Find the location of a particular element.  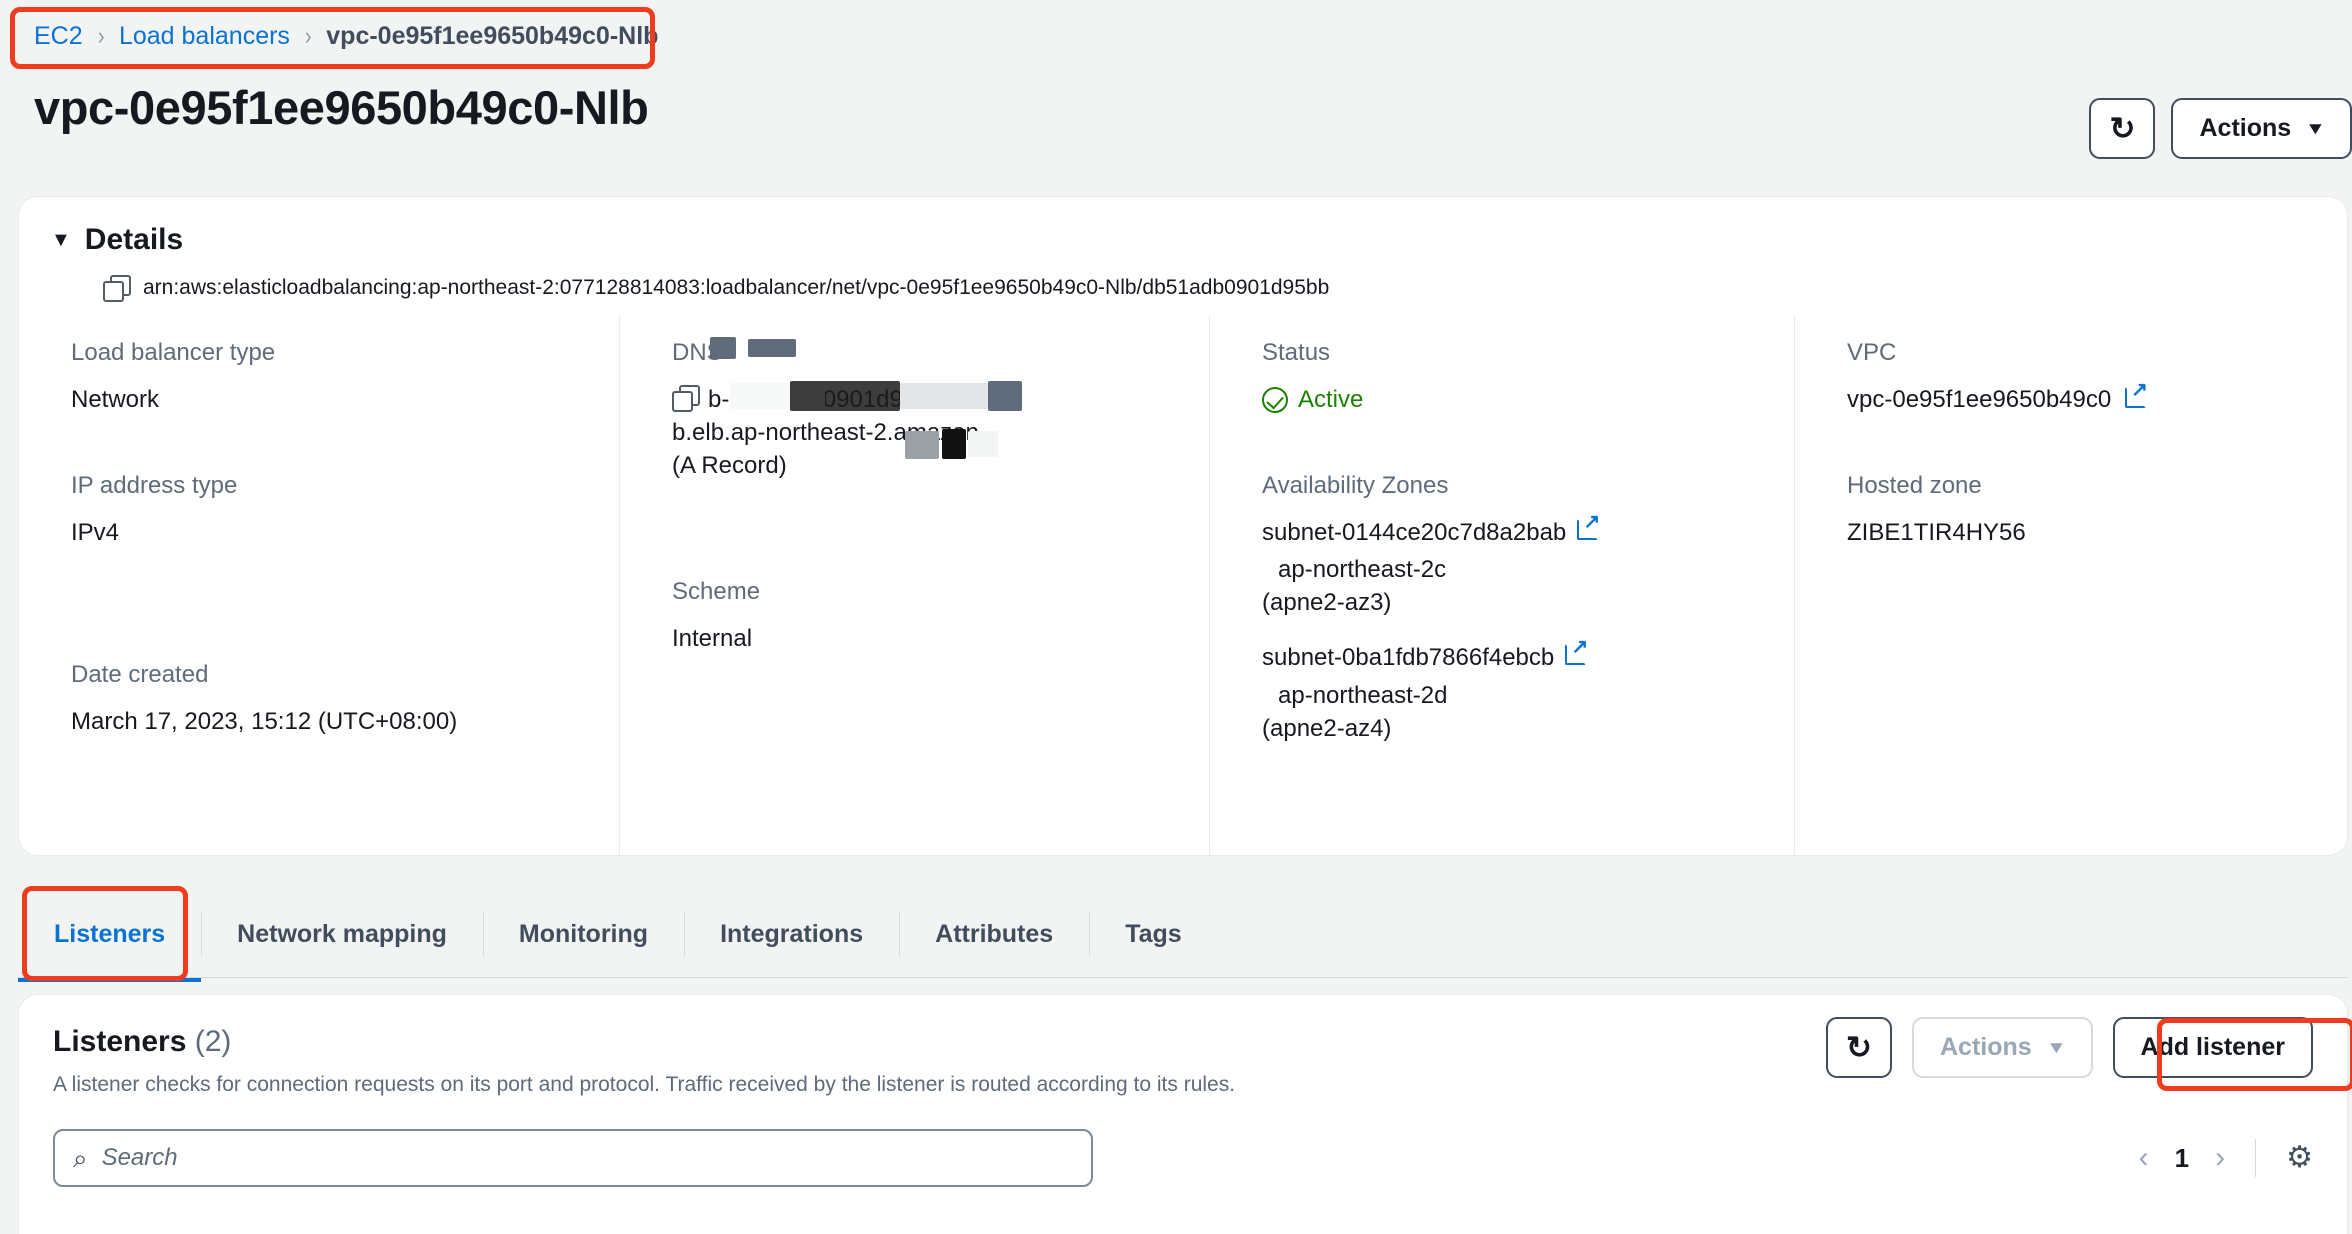

field-label: Availability Zones is located at coordinates (1355, 486).